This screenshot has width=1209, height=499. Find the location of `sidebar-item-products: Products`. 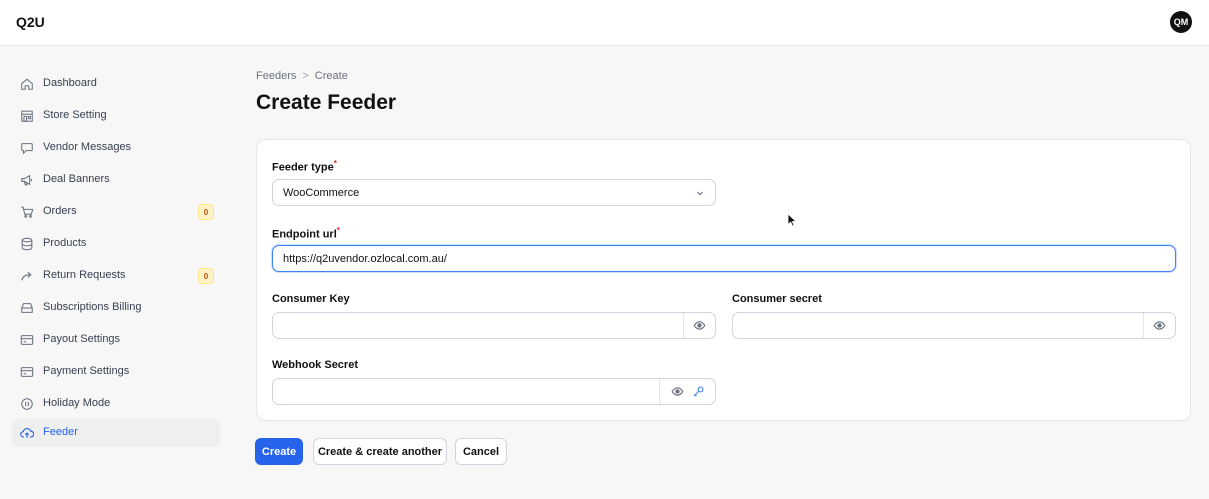

sidebar-item-products: Products is located at coordinates (116, 244).